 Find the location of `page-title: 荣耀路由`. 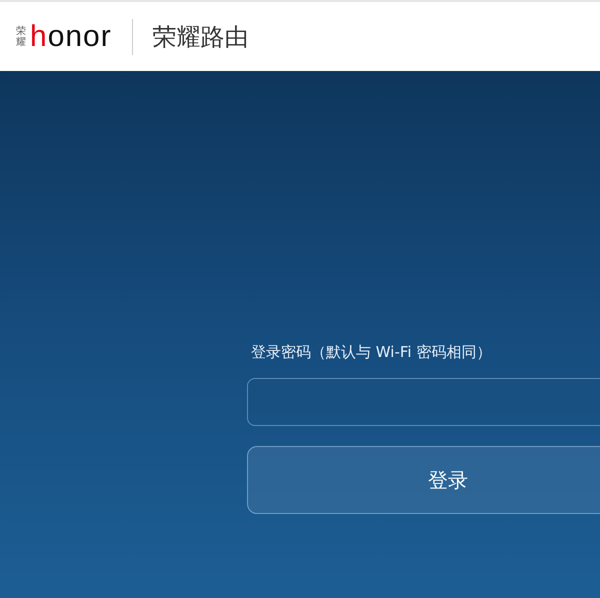

page-title: 荣耀路由 is located at coordinates (200, 37).